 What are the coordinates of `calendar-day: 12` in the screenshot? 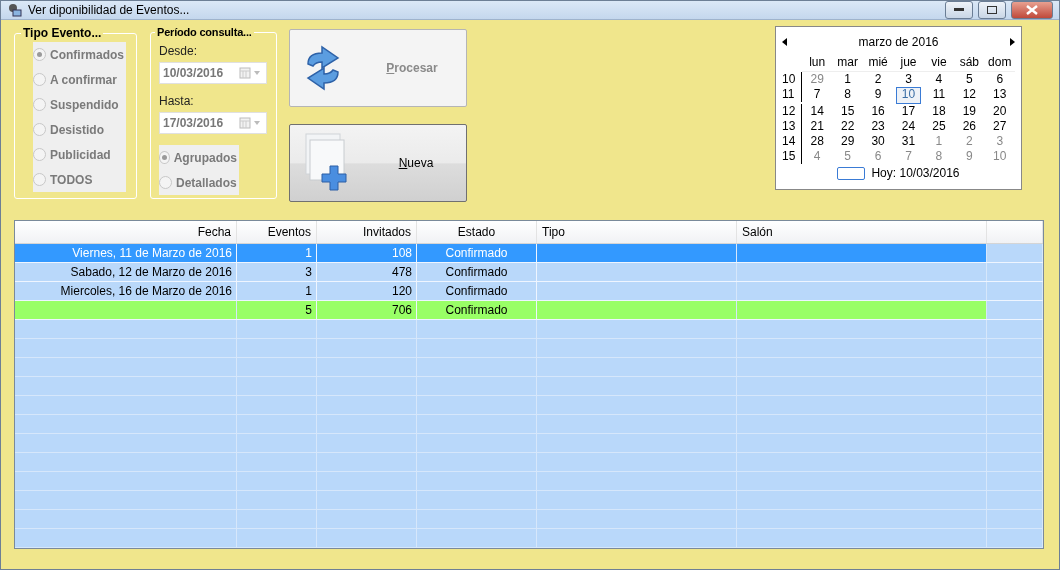 It's located at (969, 94).